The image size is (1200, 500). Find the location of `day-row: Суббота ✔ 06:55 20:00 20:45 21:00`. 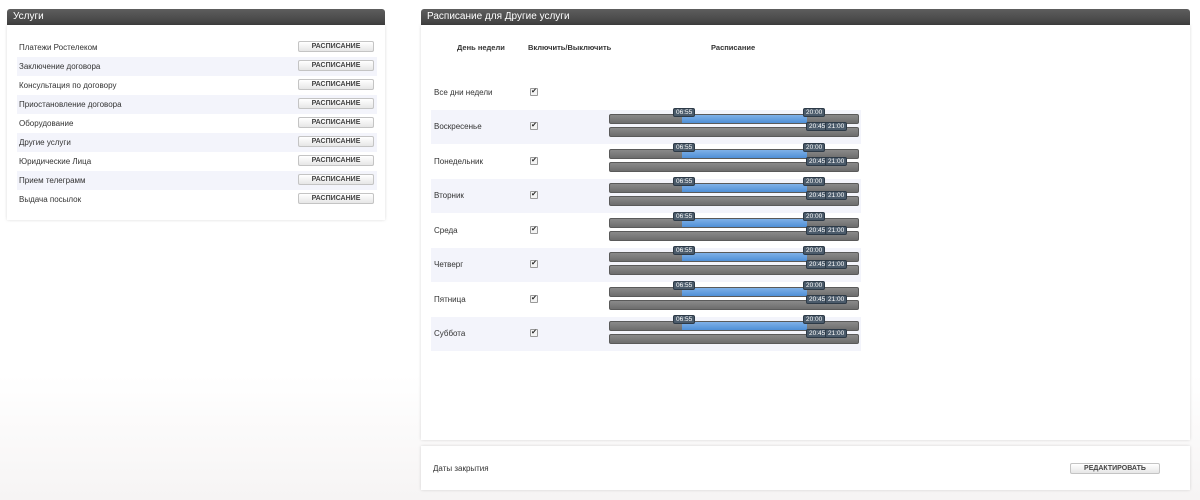

day-row: Суббота ✔ 06:55 20:00 20:45 21:00 is located at coordinates (646, 333).